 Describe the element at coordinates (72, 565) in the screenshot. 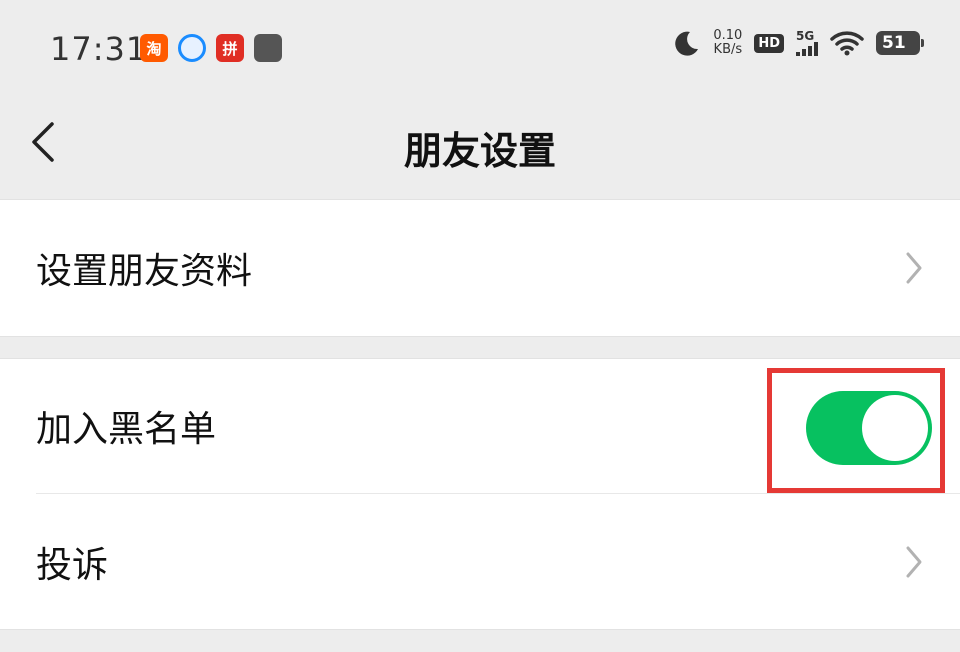

I see `complain-label: 投诉` at that location.